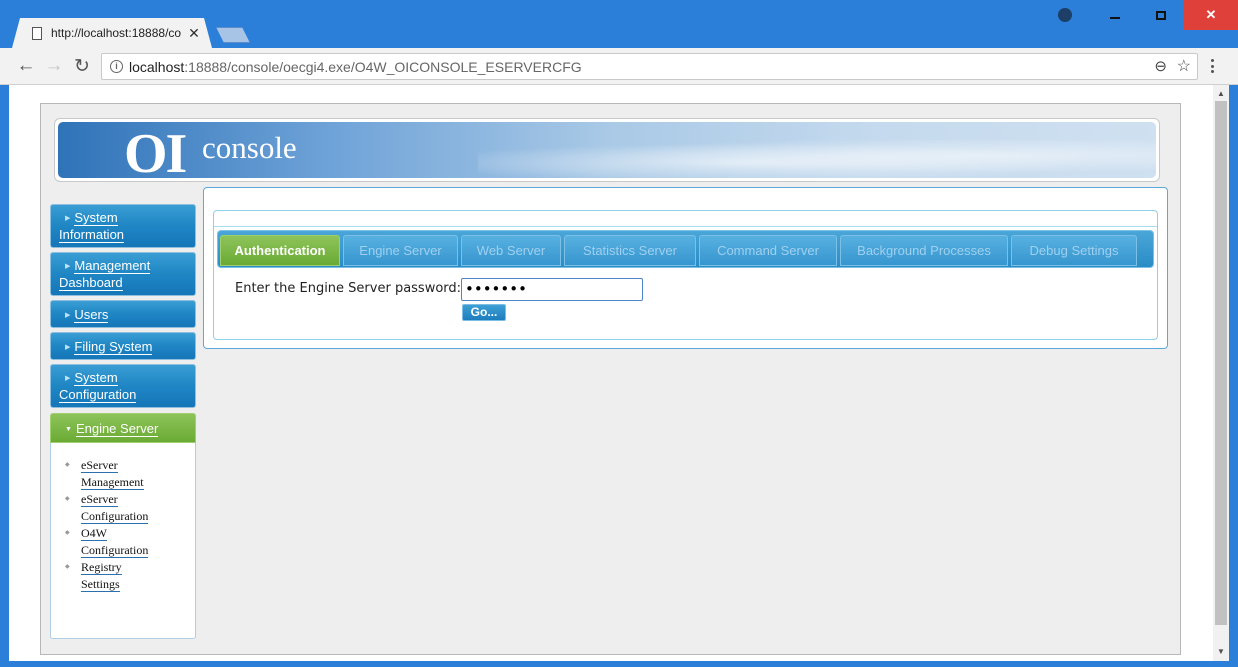  I want to click on nav-label: Filing System, so click(113, 347).